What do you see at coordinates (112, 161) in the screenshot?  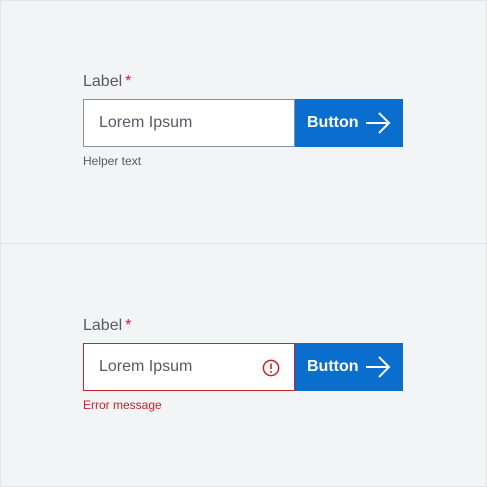 I see `helper-text: Helper text` at bounding box center [112, 161].